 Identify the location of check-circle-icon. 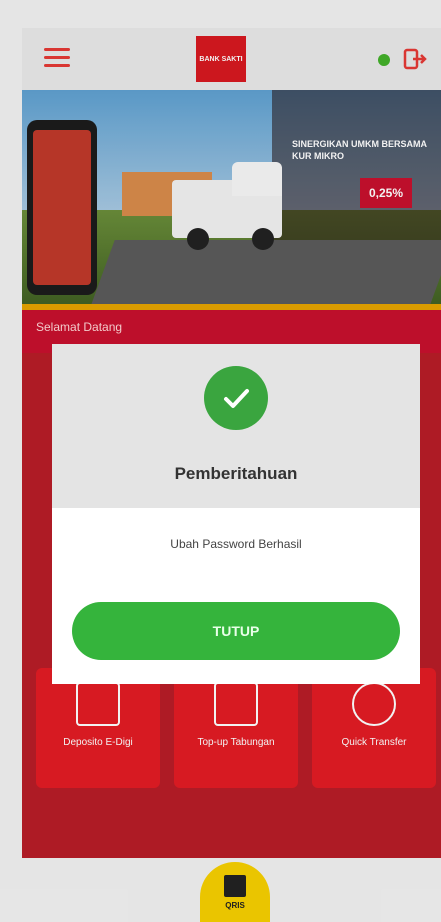
(236, 398).